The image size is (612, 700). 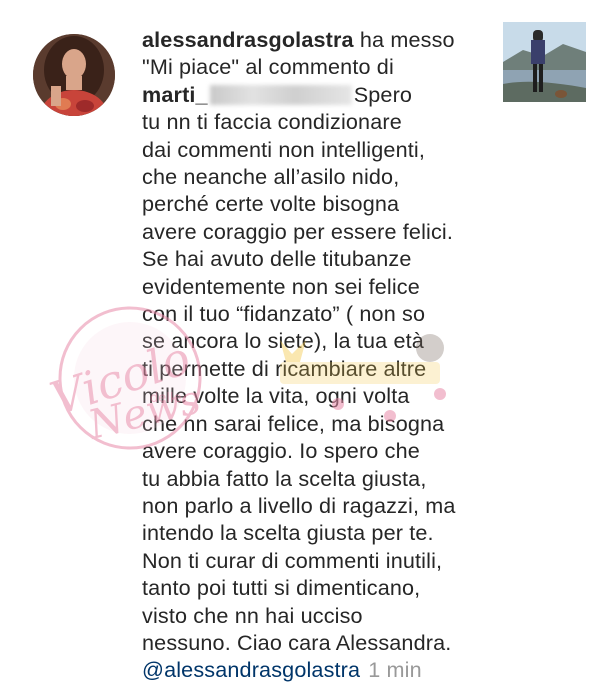 I want to click on post-thumbnail, so click(x=544, y=62).